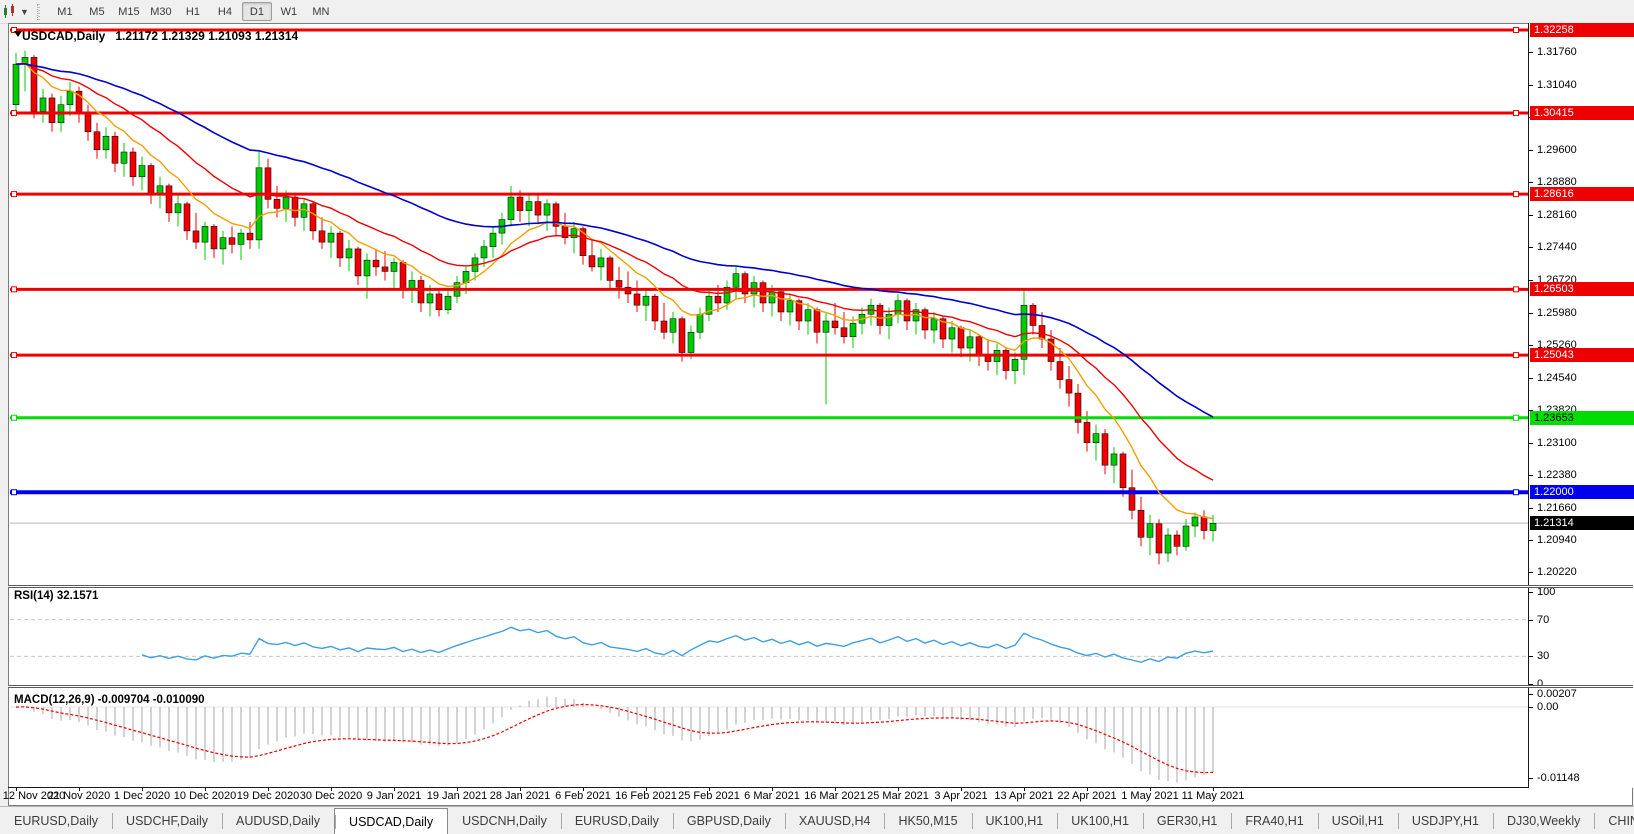 Image resolution: width=1634 pixels, height=834 pixels. Describe the element at coordinates (1213, 796) in the screenshot. I see `date-label: 11 May 2021` at that location.